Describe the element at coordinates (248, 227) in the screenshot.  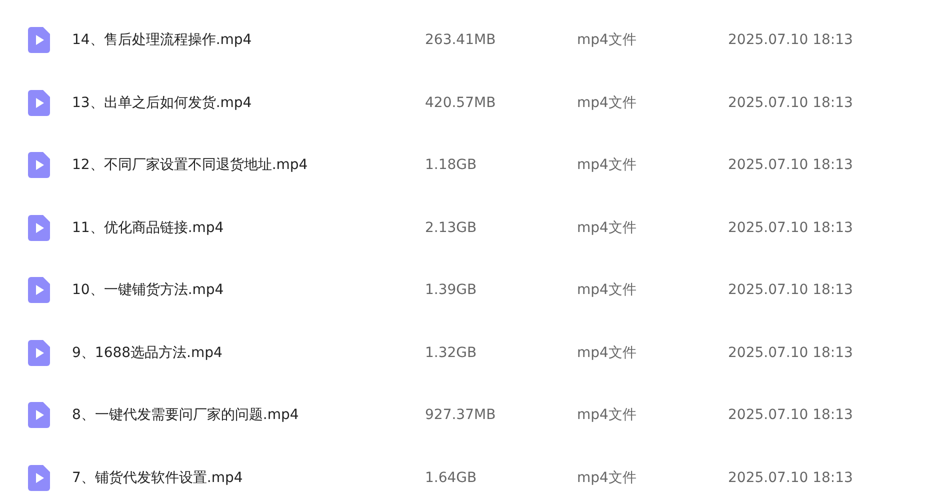
I see `file-name: 11、优化商品链接.mp4` at that location.